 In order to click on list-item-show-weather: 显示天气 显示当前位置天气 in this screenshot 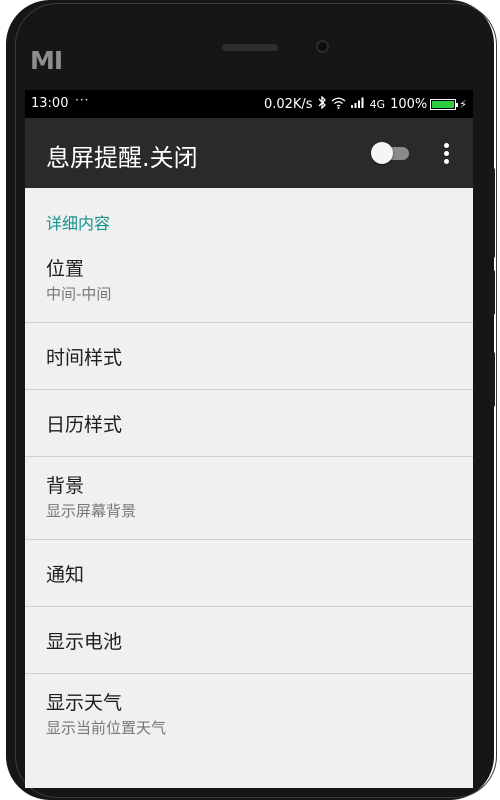, I will do `click(249, 719)`.